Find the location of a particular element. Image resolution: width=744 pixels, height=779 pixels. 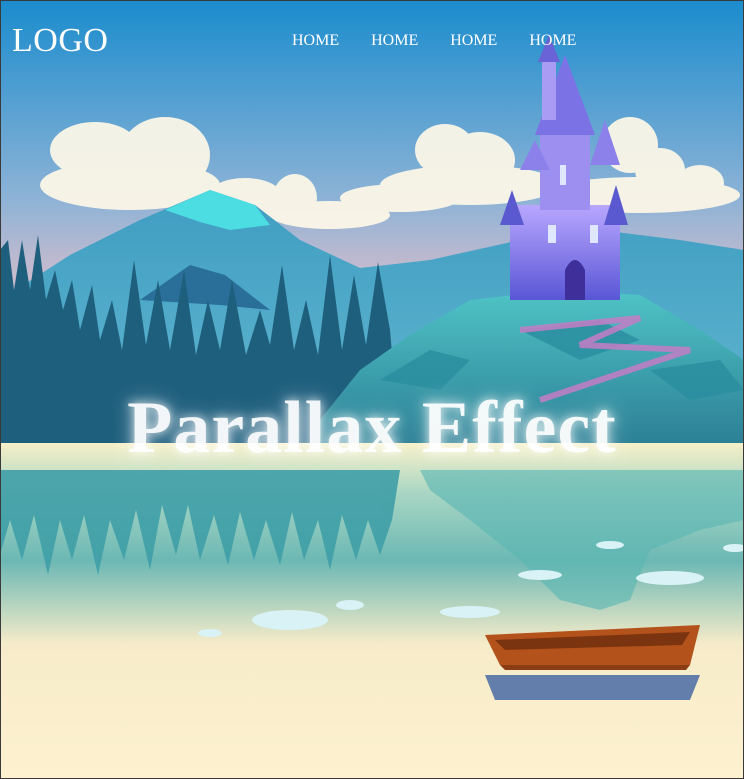

nav-link-home-2: HOME is located at coordinates (394, 41).